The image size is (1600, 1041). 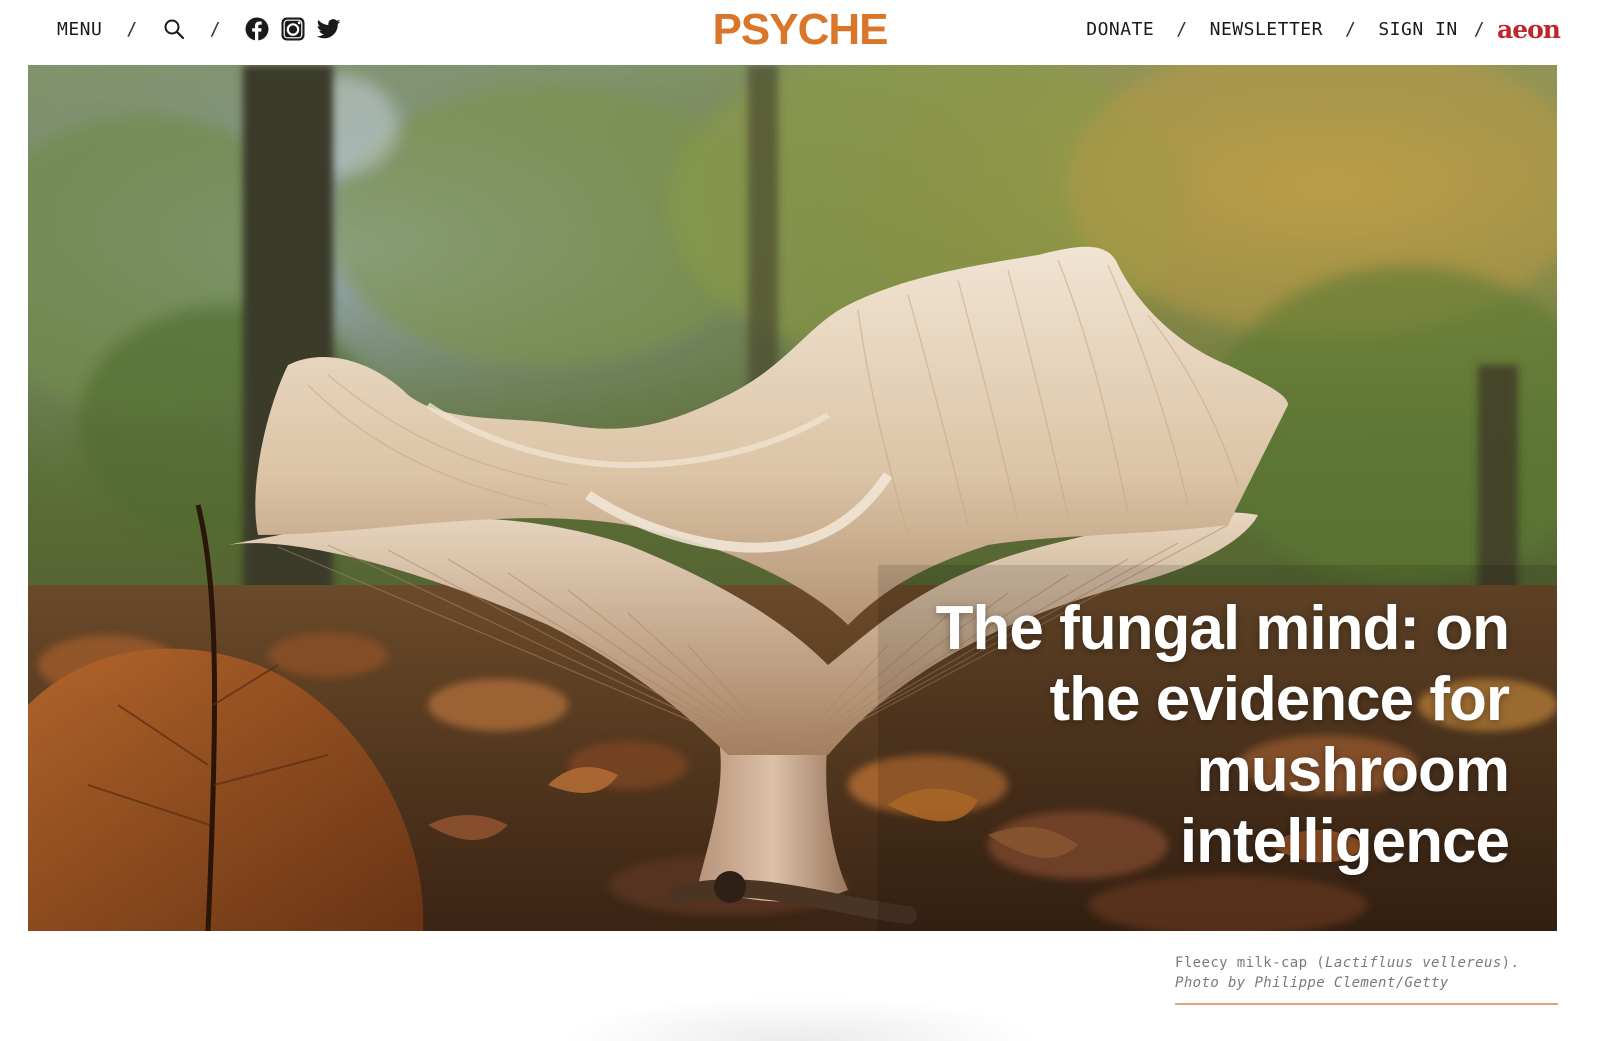 What do you see at coordinates (1120, 29) in the screenshot?
I see `donate-link: DONATE` at bounding box center [1120, 29].